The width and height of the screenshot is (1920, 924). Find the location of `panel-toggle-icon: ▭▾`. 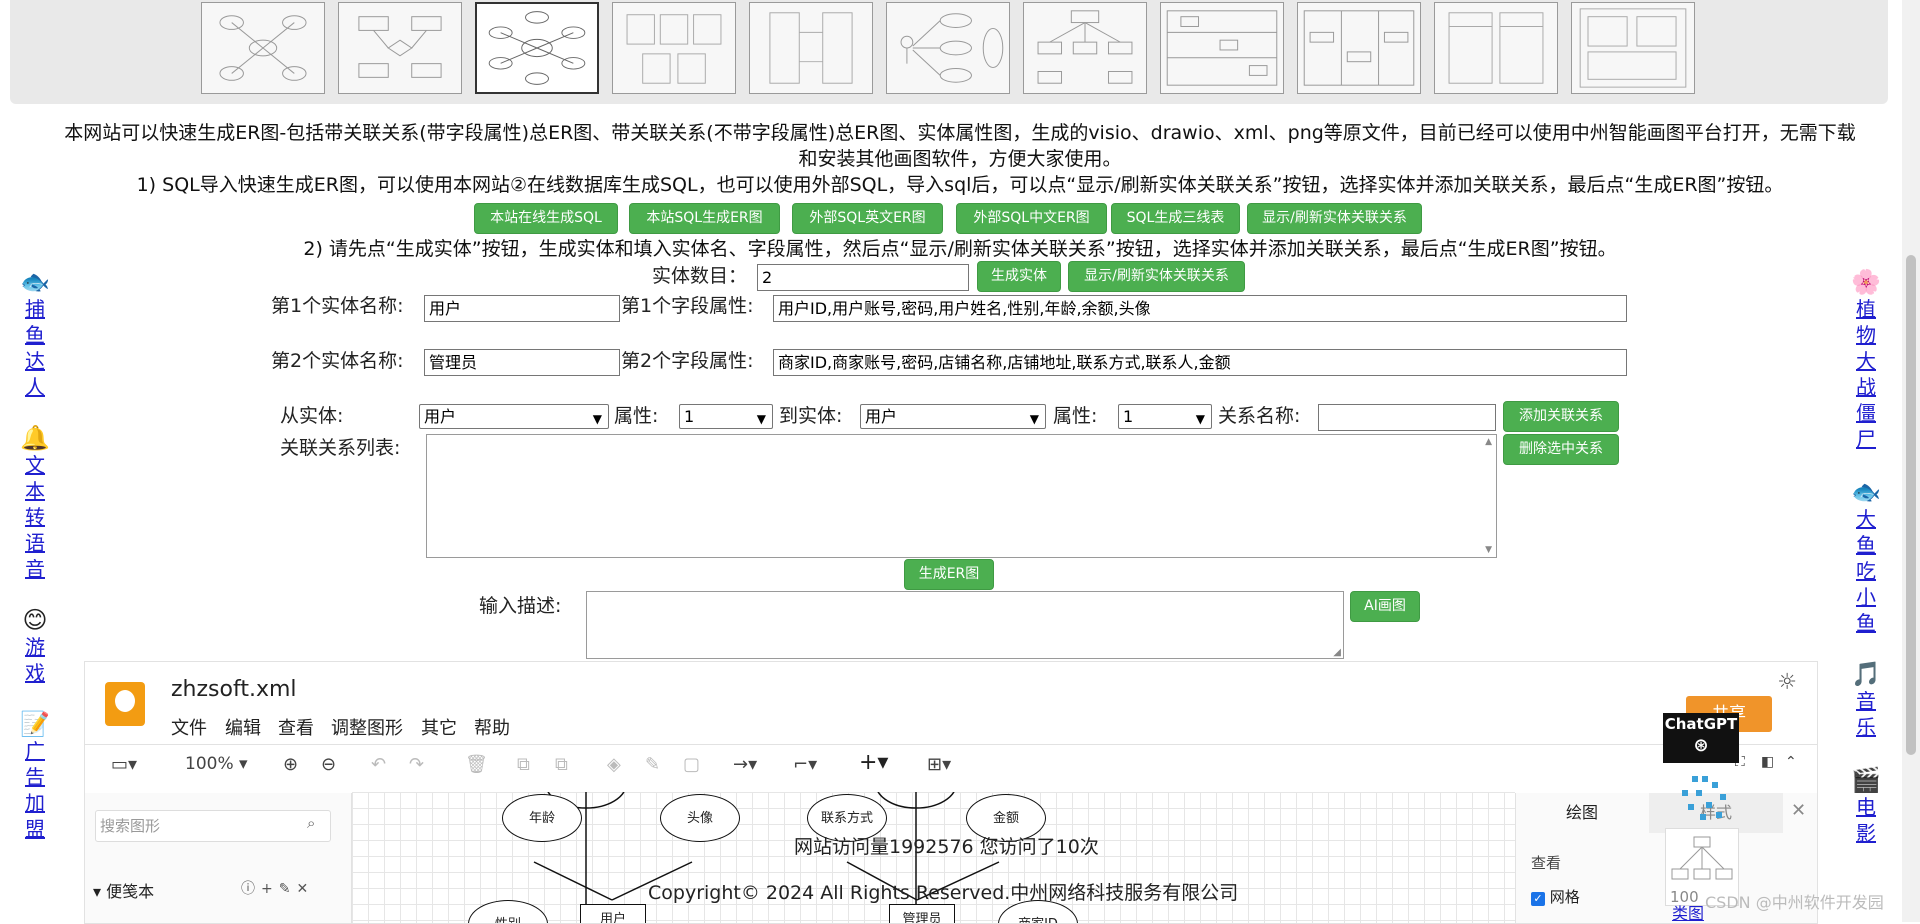

panel-toggle-icon: ▭▾ is located at coordinates (124, 764).